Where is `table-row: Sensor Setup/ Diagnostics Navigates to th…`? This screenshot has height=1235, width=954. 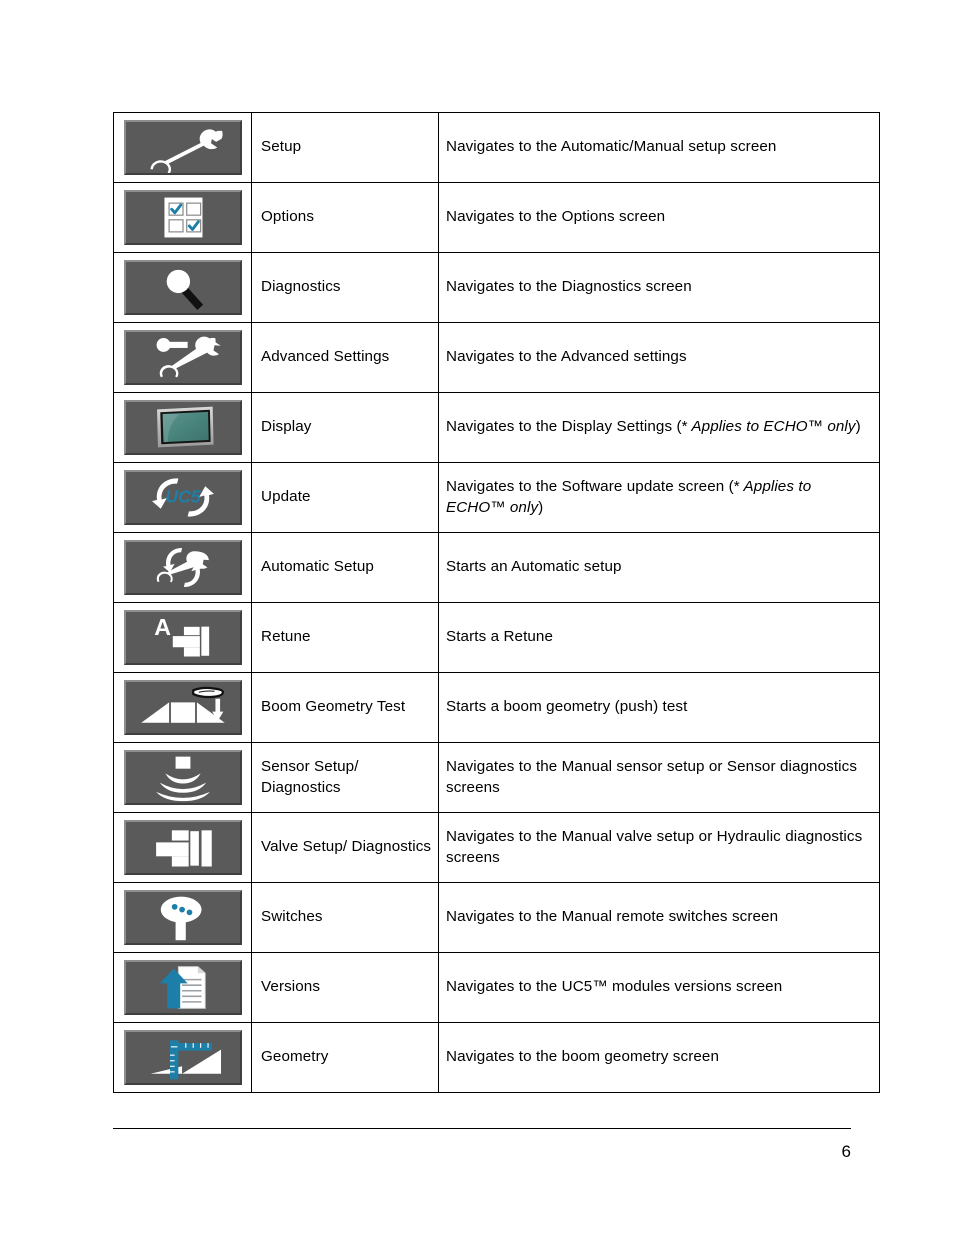 table-row: Sensor Setup/ Diagnostics Navigates to th… is located at coordinates (496, 777).